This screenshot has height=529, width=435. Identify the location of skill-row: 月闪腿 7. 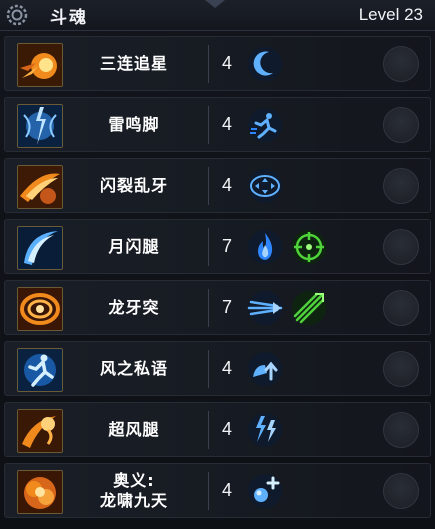
(217, 246).